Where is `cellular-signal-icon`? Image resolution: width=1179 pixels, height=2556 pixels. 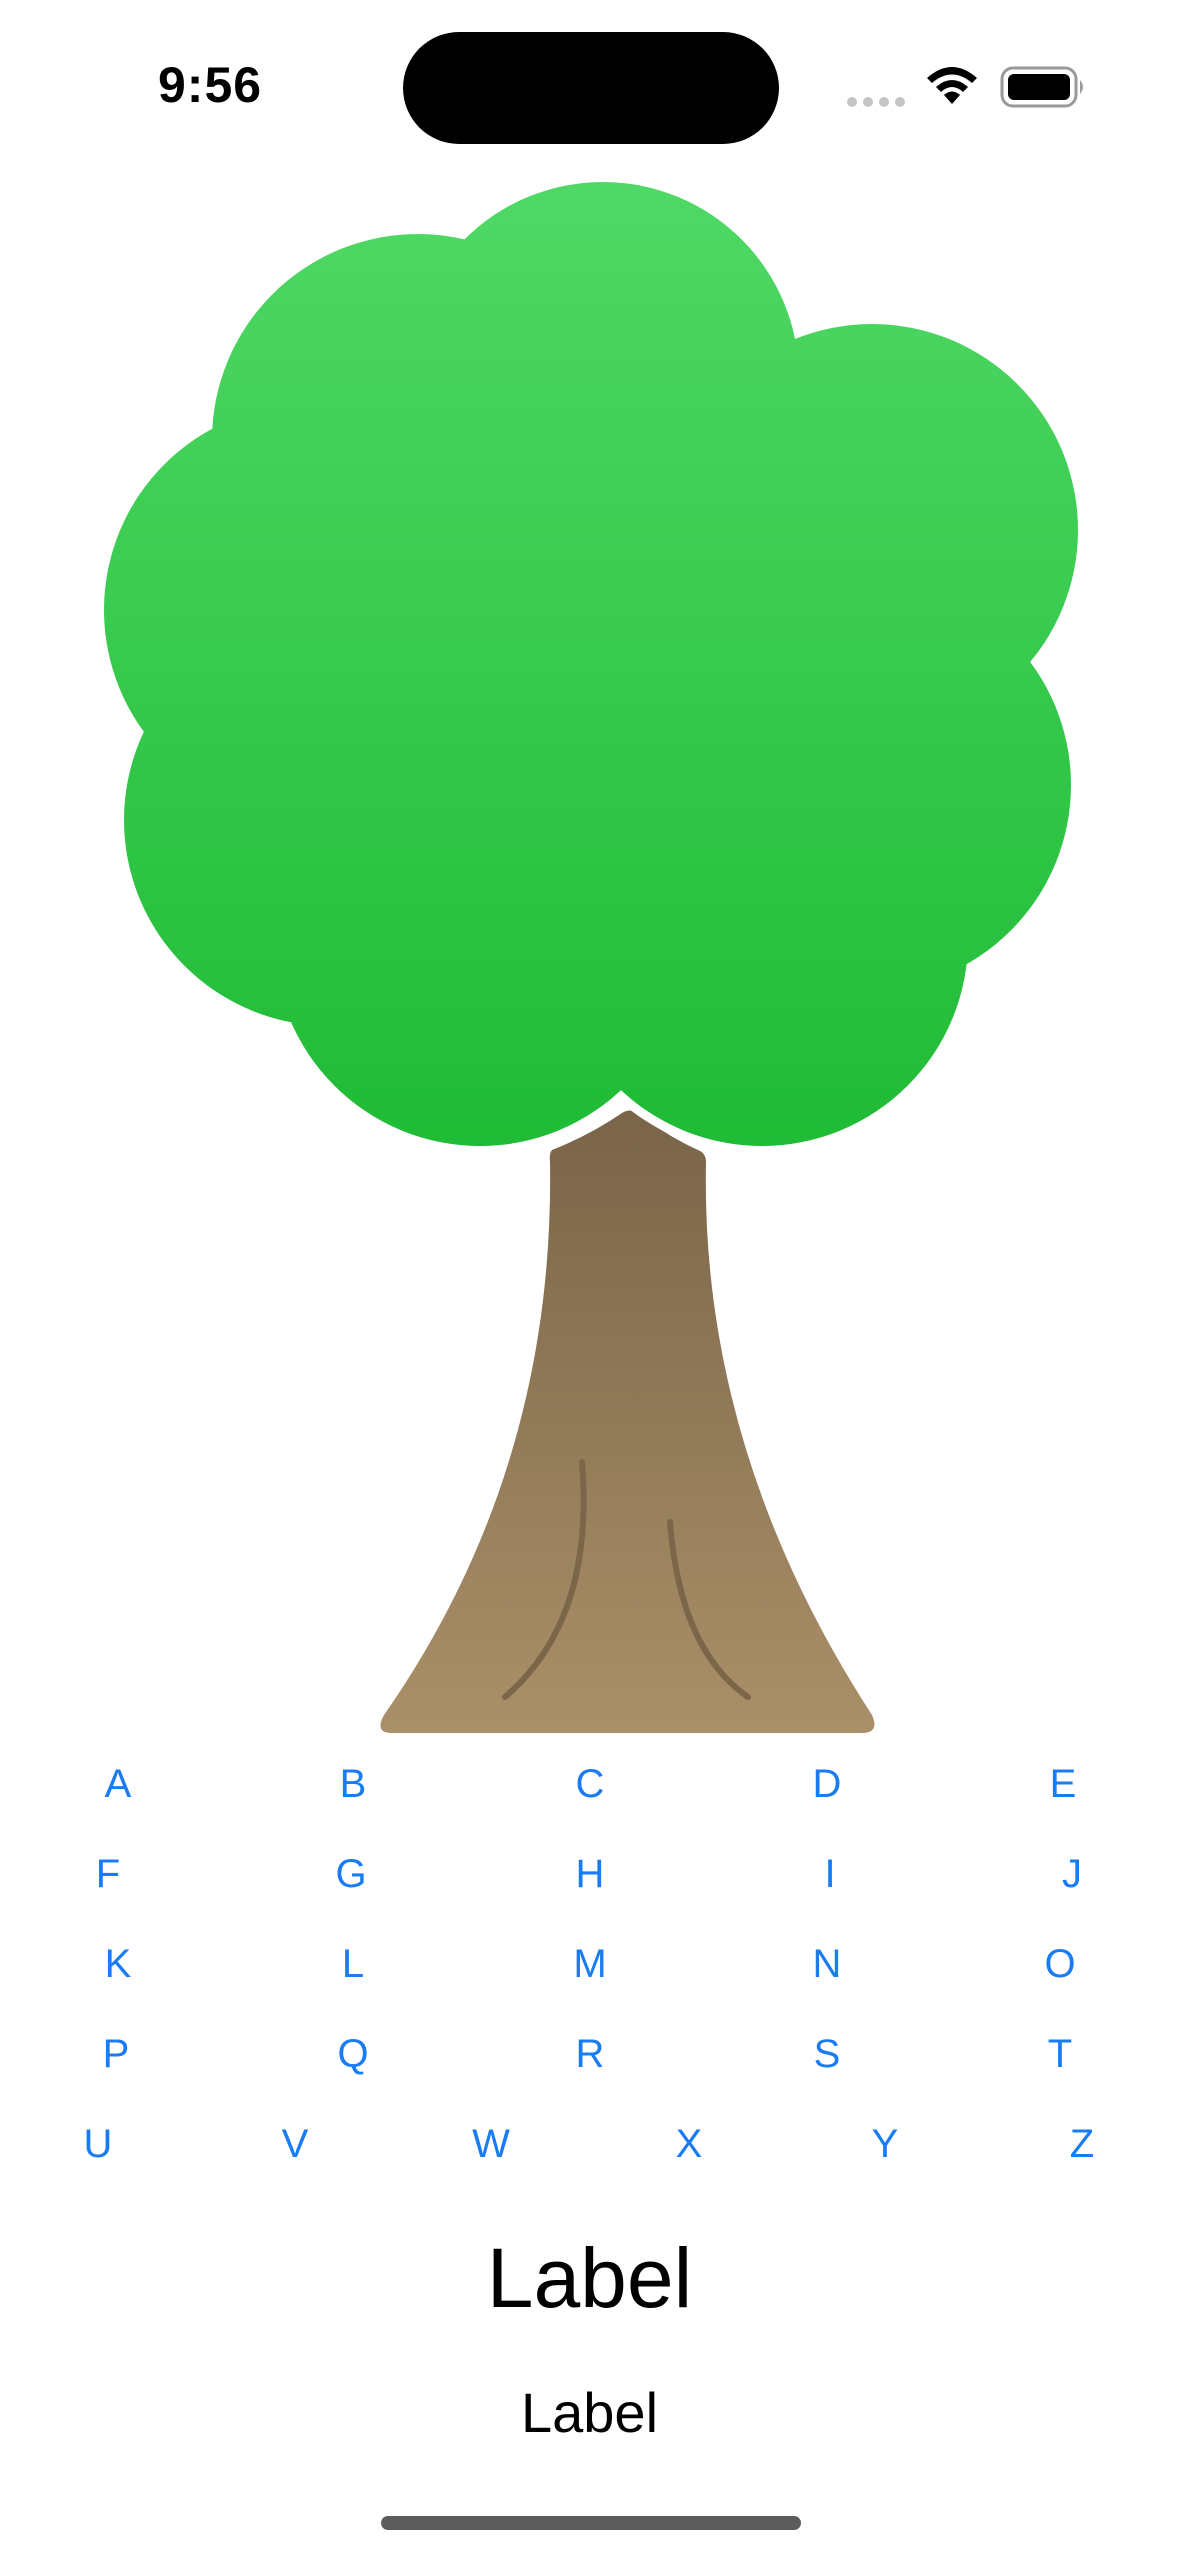 cellular-signal-icon is located at coordinates (876, 102).